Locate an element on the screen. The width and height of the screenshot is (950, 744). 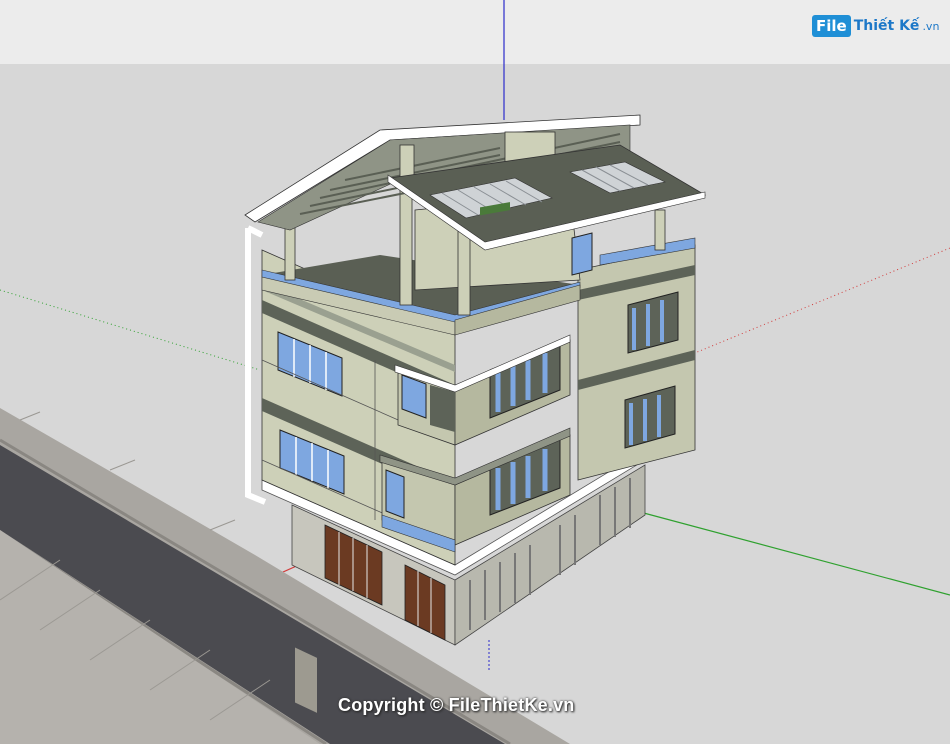
rooftop-window is located at coordinates (582, 254).